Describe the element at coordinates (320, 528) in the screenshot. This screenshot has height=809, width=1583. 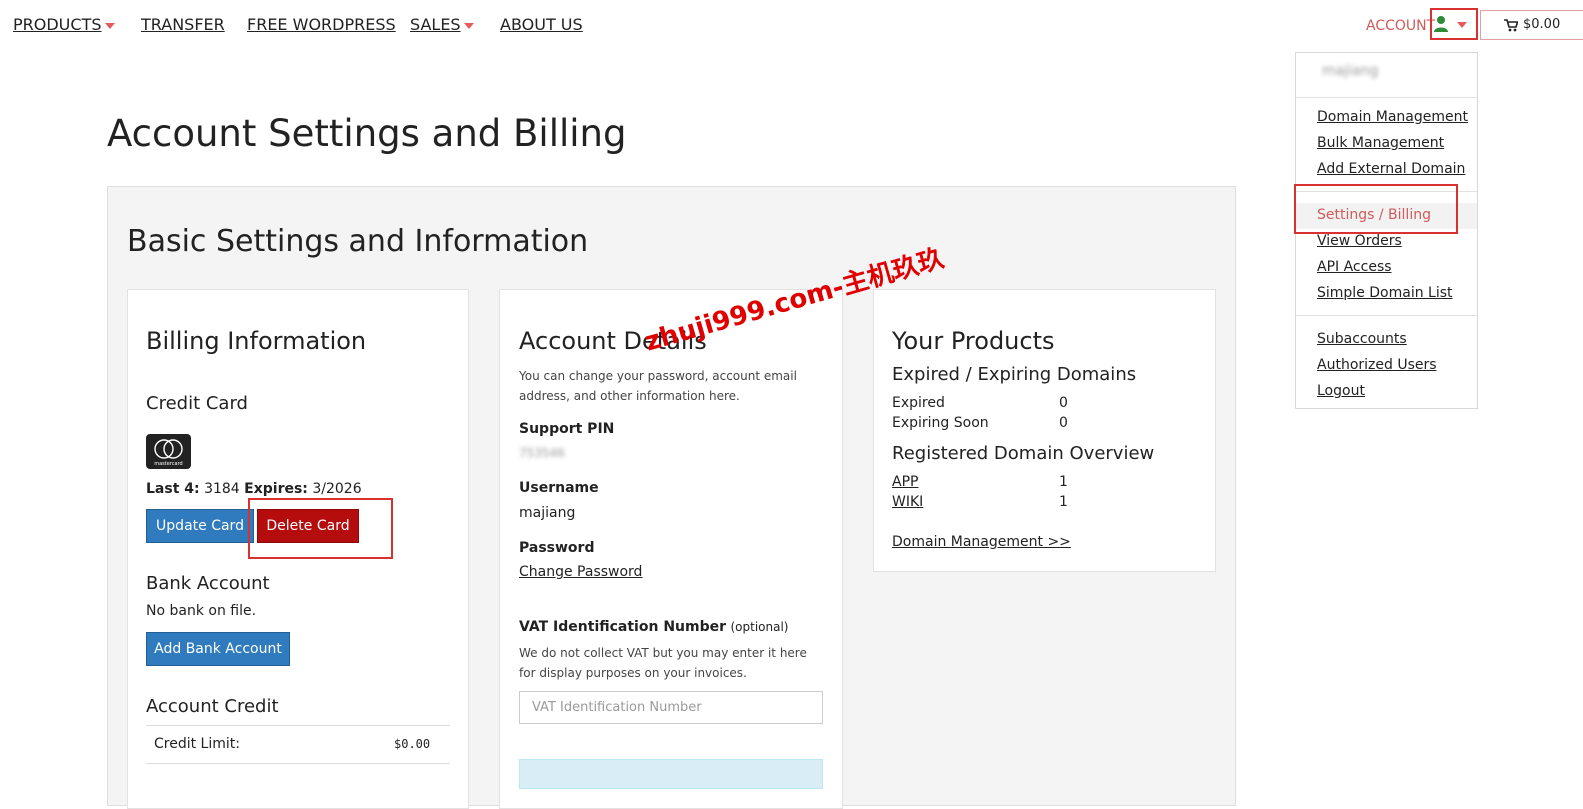
I see `delete-card-highlight` at that location.